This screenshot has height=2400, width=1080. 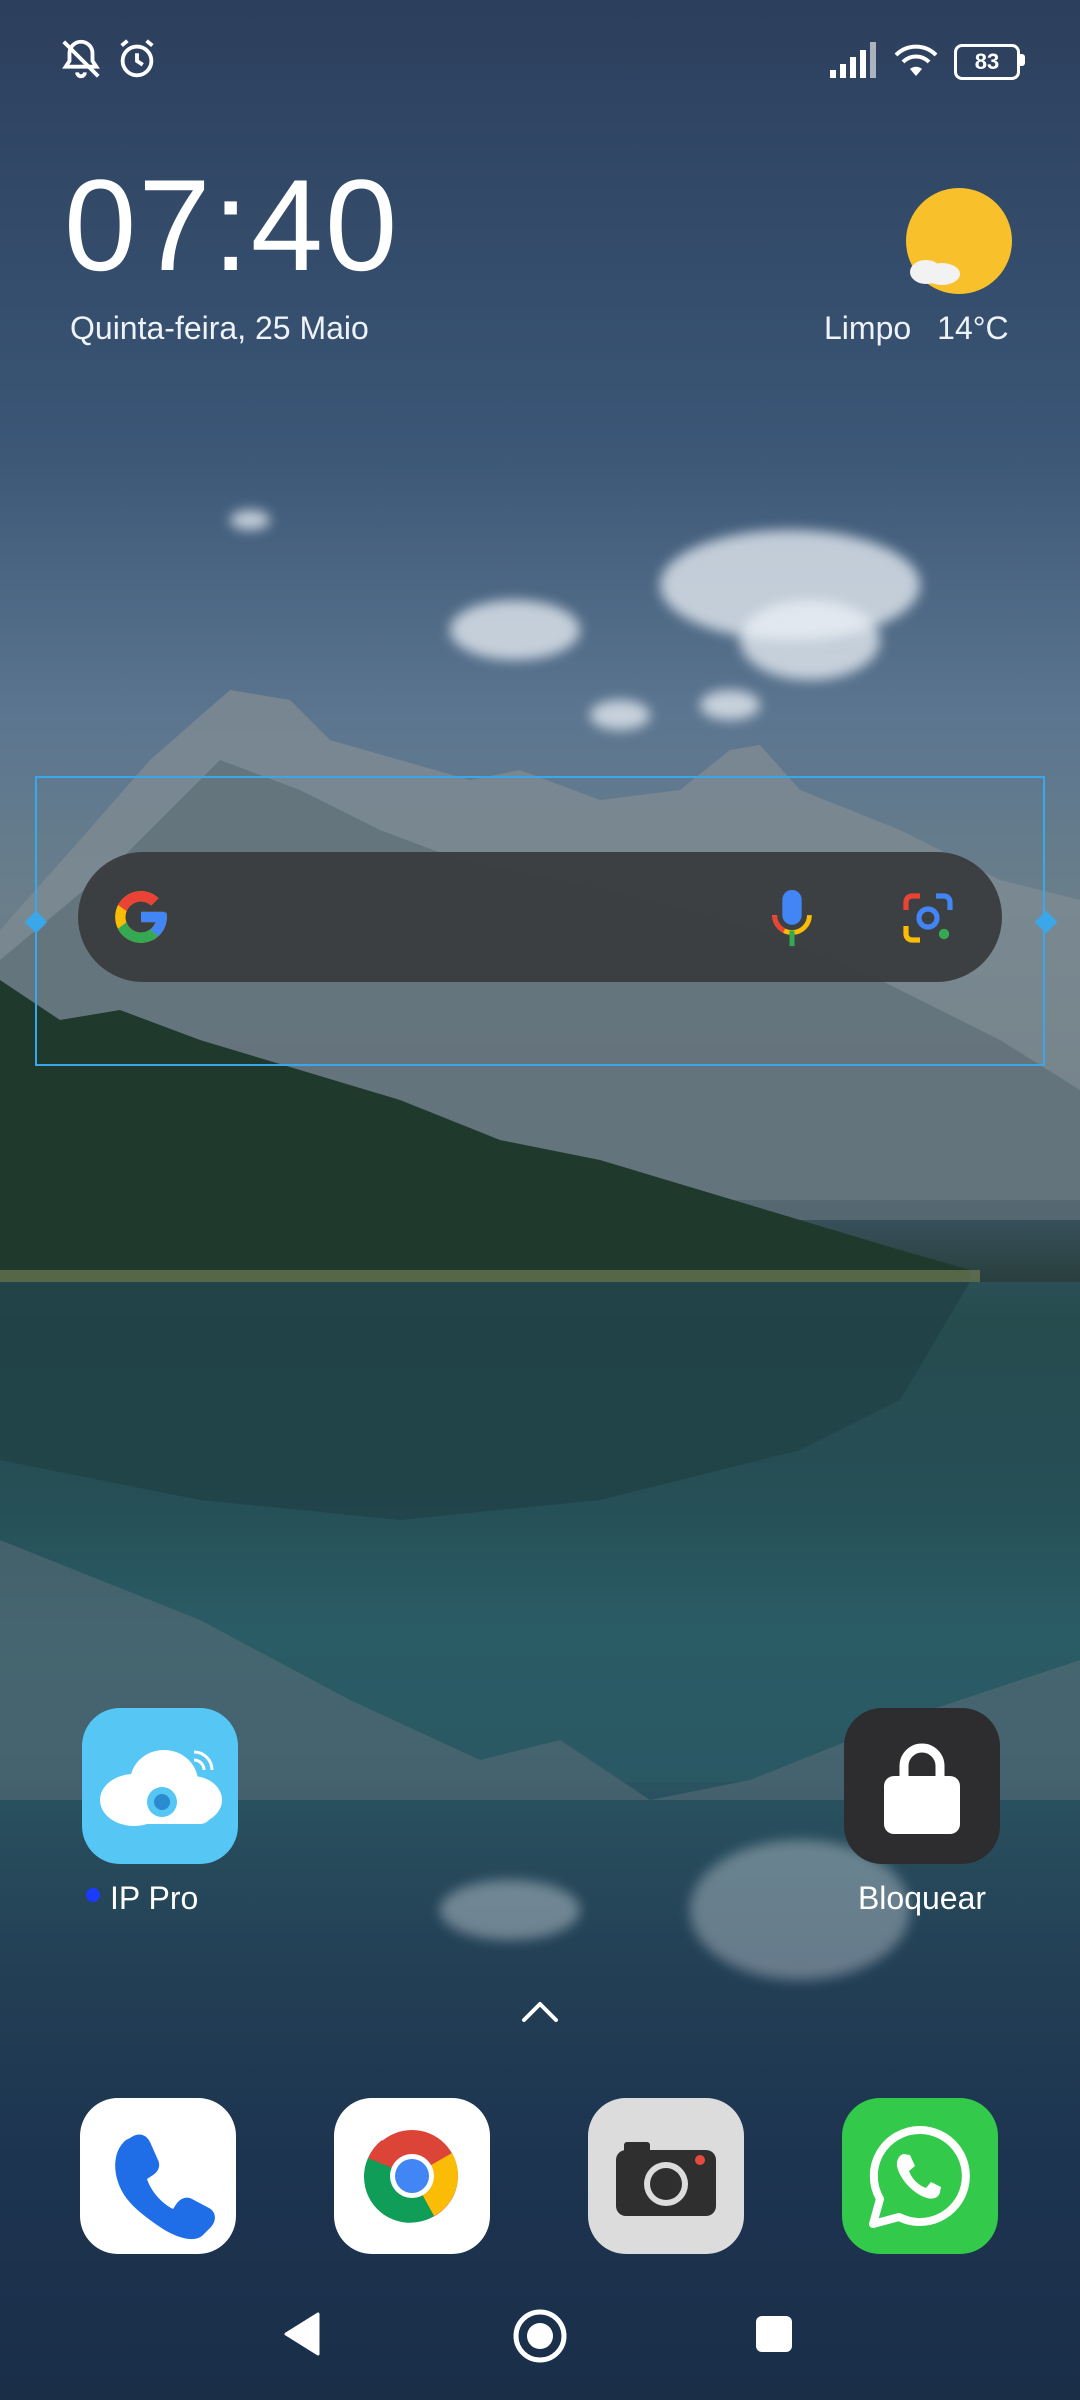 I want to click on status-bar: 83, so click(x=540, y=60).